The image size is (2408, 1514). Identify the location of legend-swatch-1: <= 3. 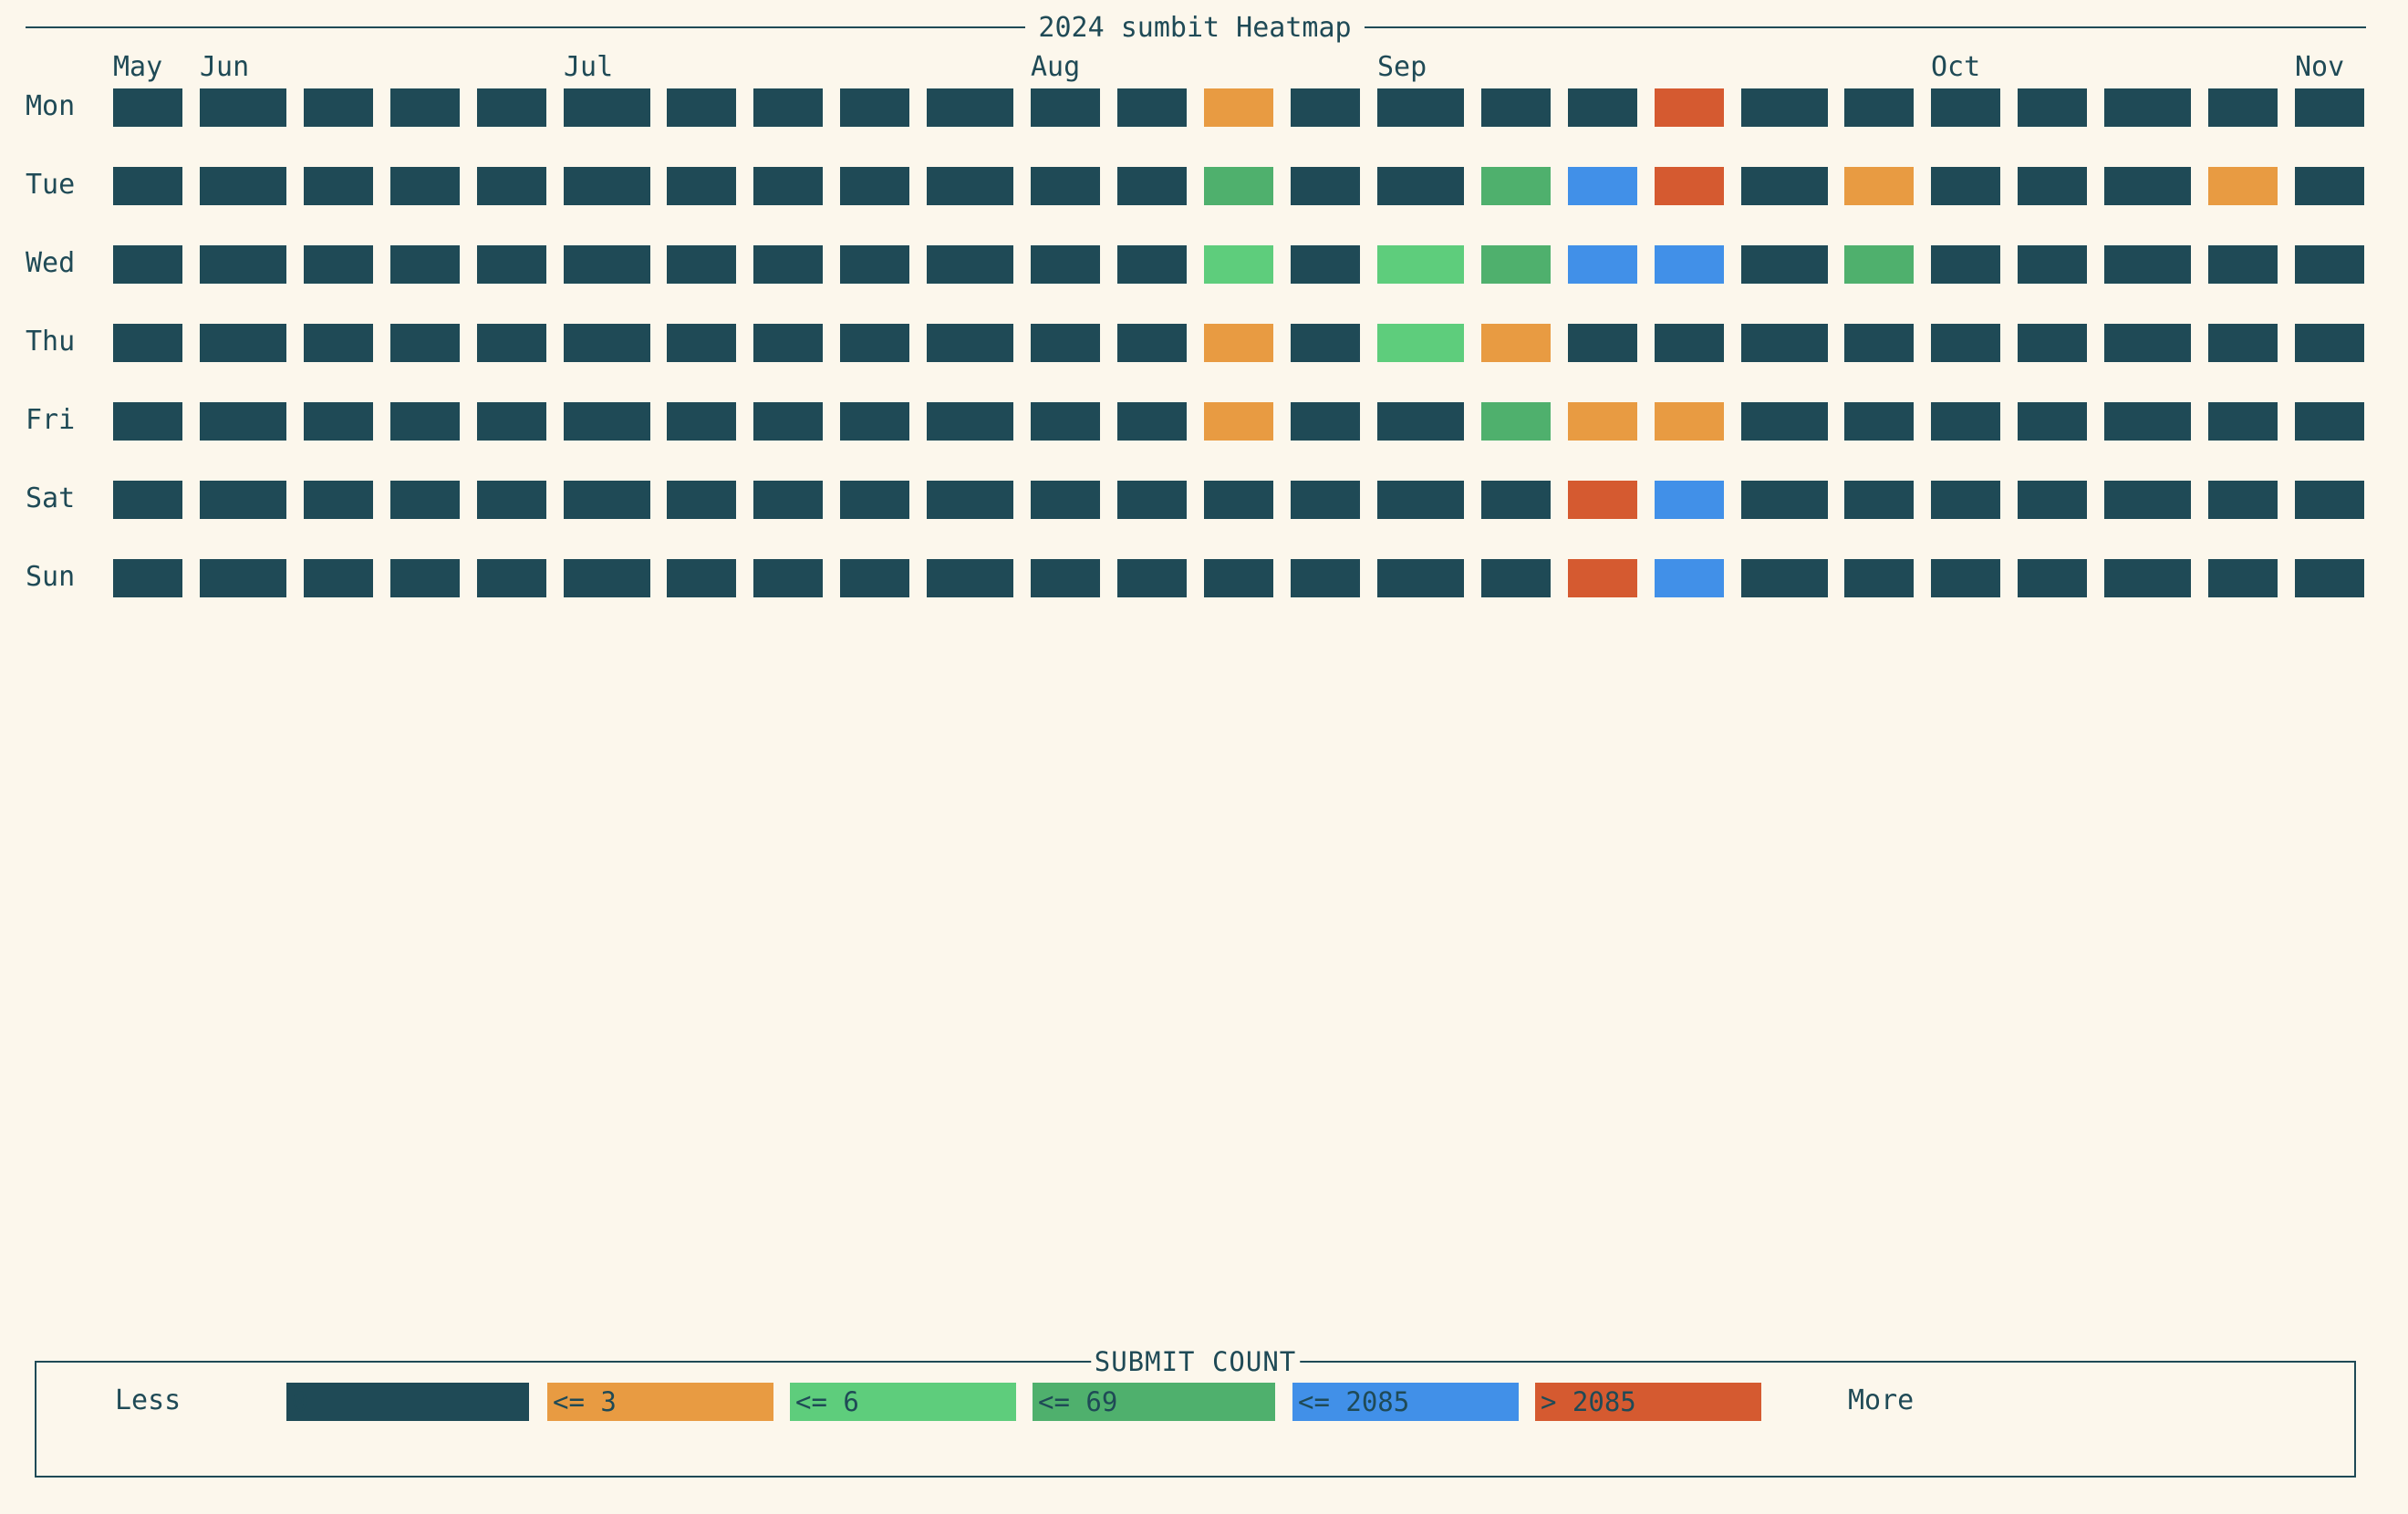
(660, 1402).